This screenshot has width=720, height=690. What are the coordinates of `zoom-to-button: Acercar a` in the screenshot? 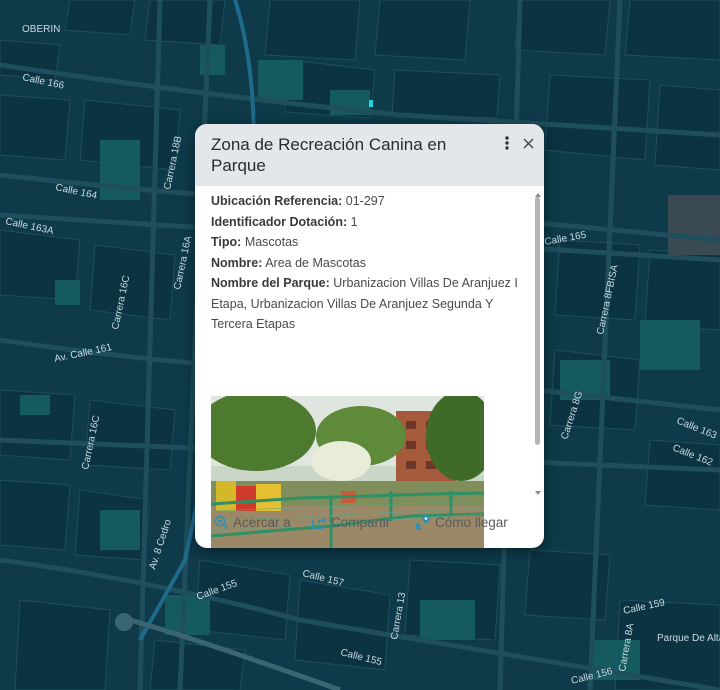 It's located at (252, 522).